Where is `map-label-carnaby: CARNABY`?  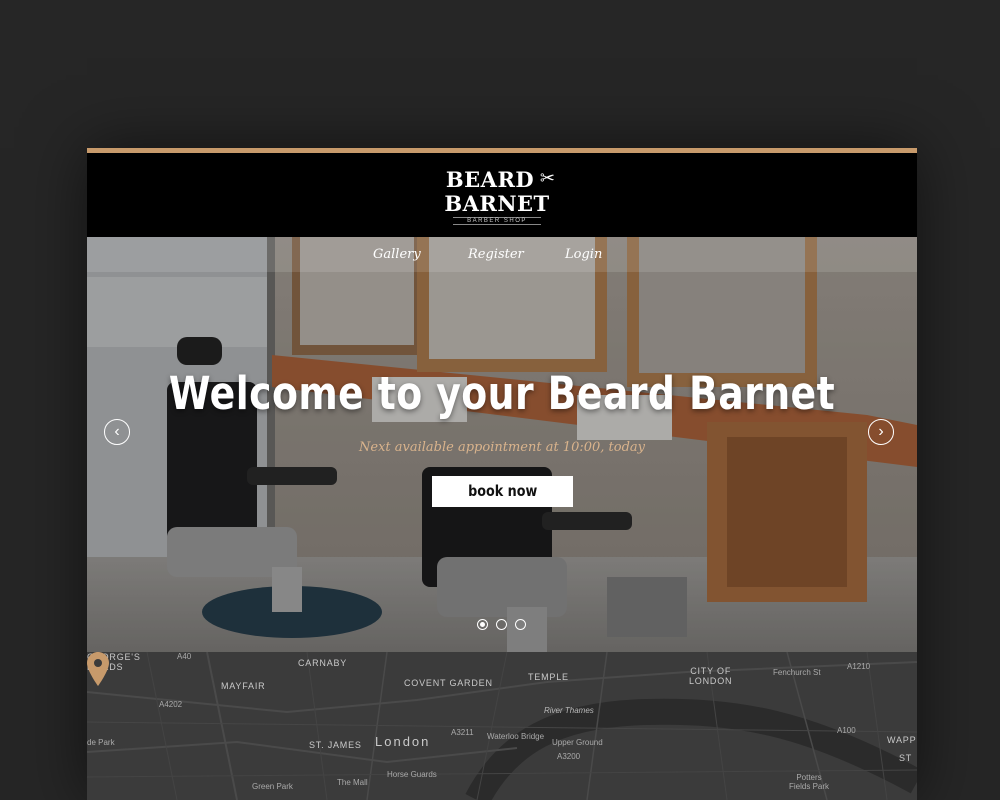
map-label-carnaby: CARNABY is located at coordinates (323, 663).